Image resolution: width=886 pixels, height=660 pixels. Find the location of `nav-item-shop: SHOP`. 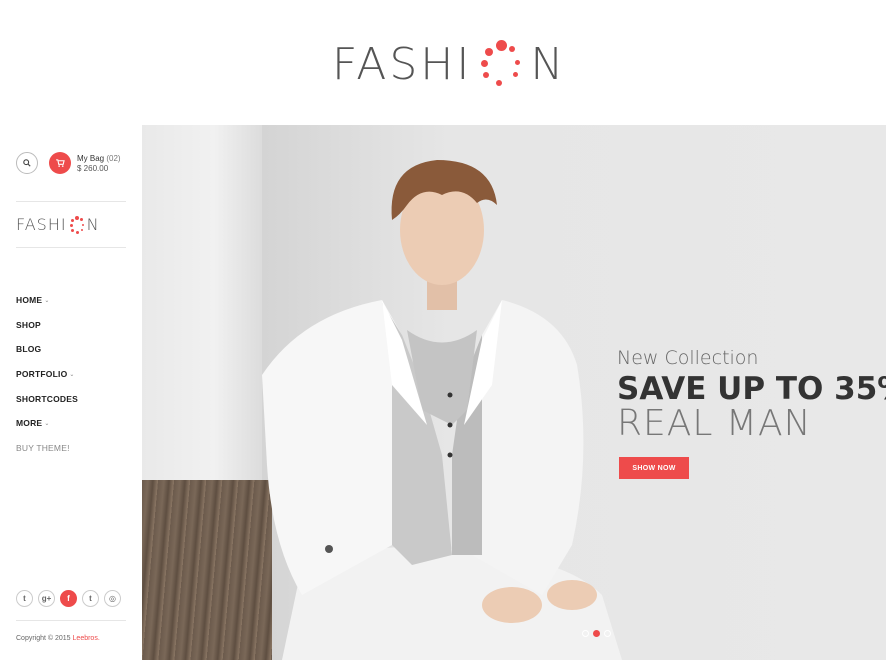

nav-item-shop: SHOP is located at coordinates (47, 325).